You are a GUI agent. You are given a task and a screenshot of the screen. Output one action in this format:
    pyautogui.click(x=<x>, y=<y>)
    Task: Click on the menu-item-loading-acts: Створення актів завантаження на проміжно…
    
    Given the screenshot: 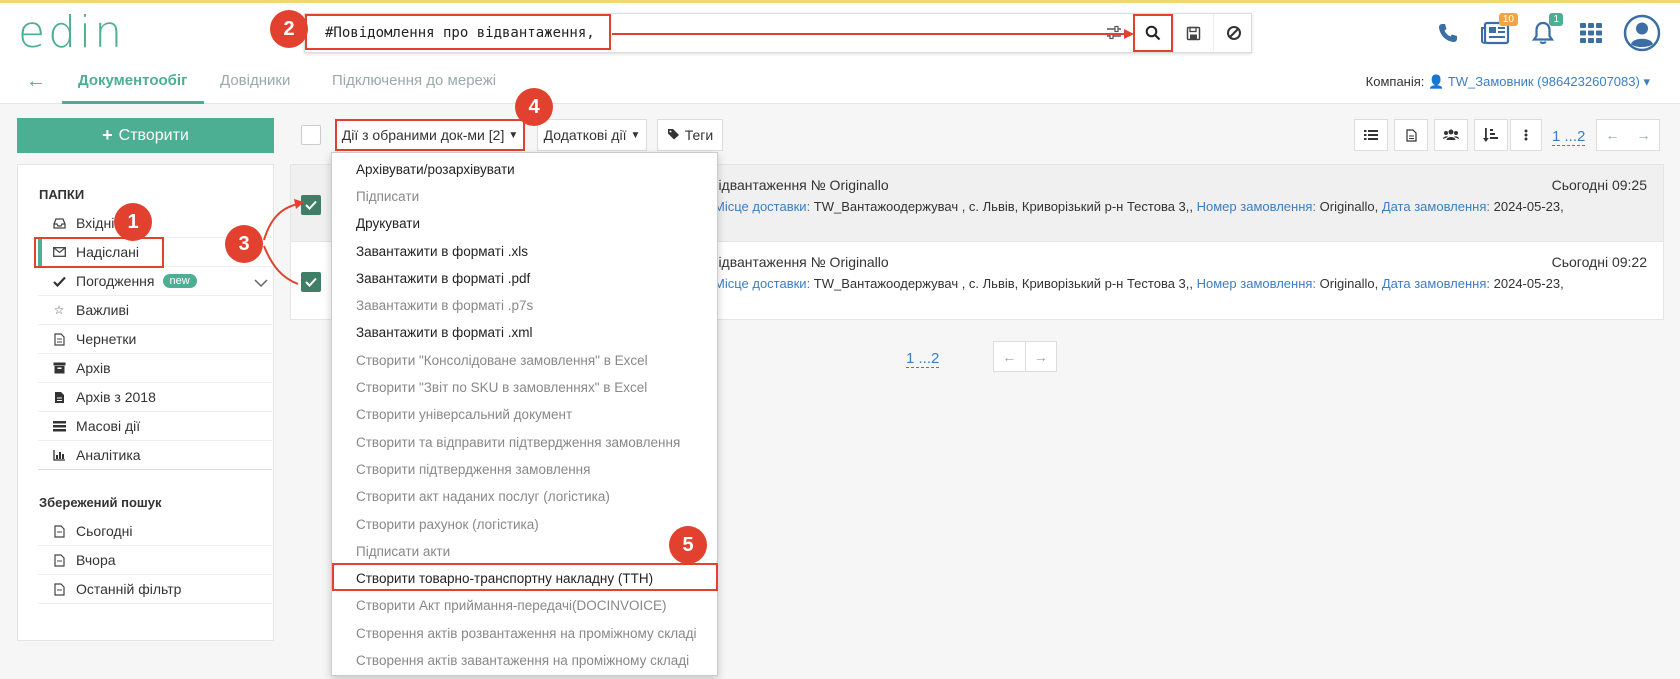 What is the action you would take?
    pyautogui.click(x=522, y=660)
    